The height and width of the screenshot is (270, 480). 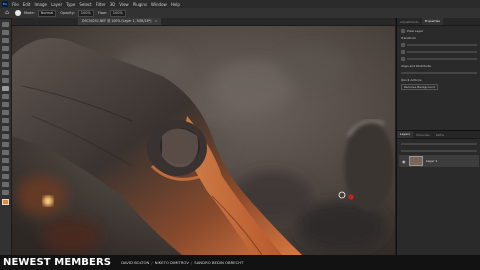 I want to click on menu-edit: Edit, so click(x=27, y=4).